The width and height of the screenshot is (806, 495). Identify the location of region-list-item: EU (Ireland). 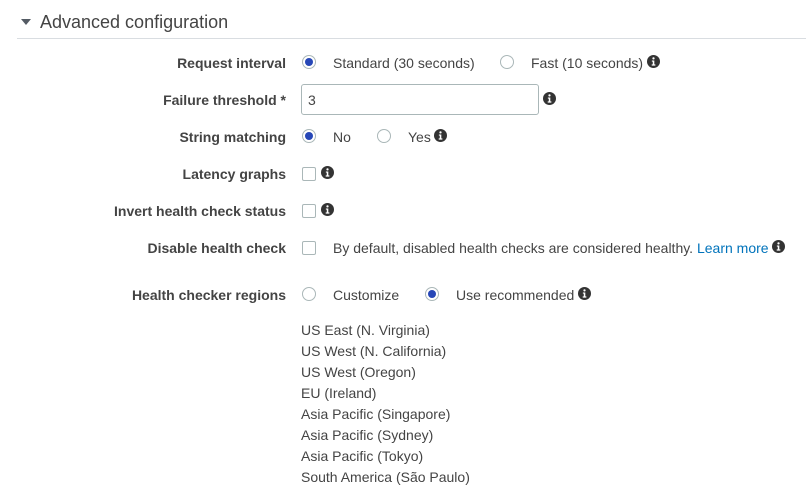
(339, 393).